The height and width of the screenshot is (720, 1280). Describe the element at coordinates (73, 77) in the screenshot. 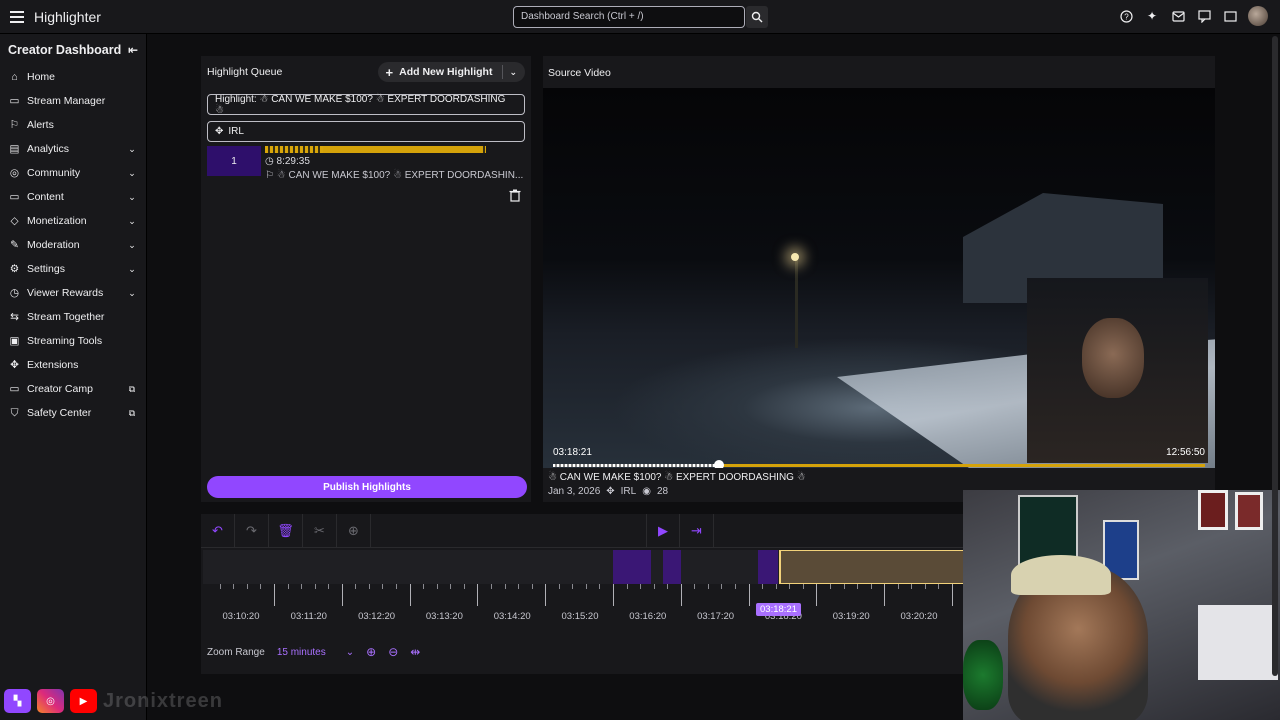

I see `sidebar-item-home: ⌂ Home` at that location.